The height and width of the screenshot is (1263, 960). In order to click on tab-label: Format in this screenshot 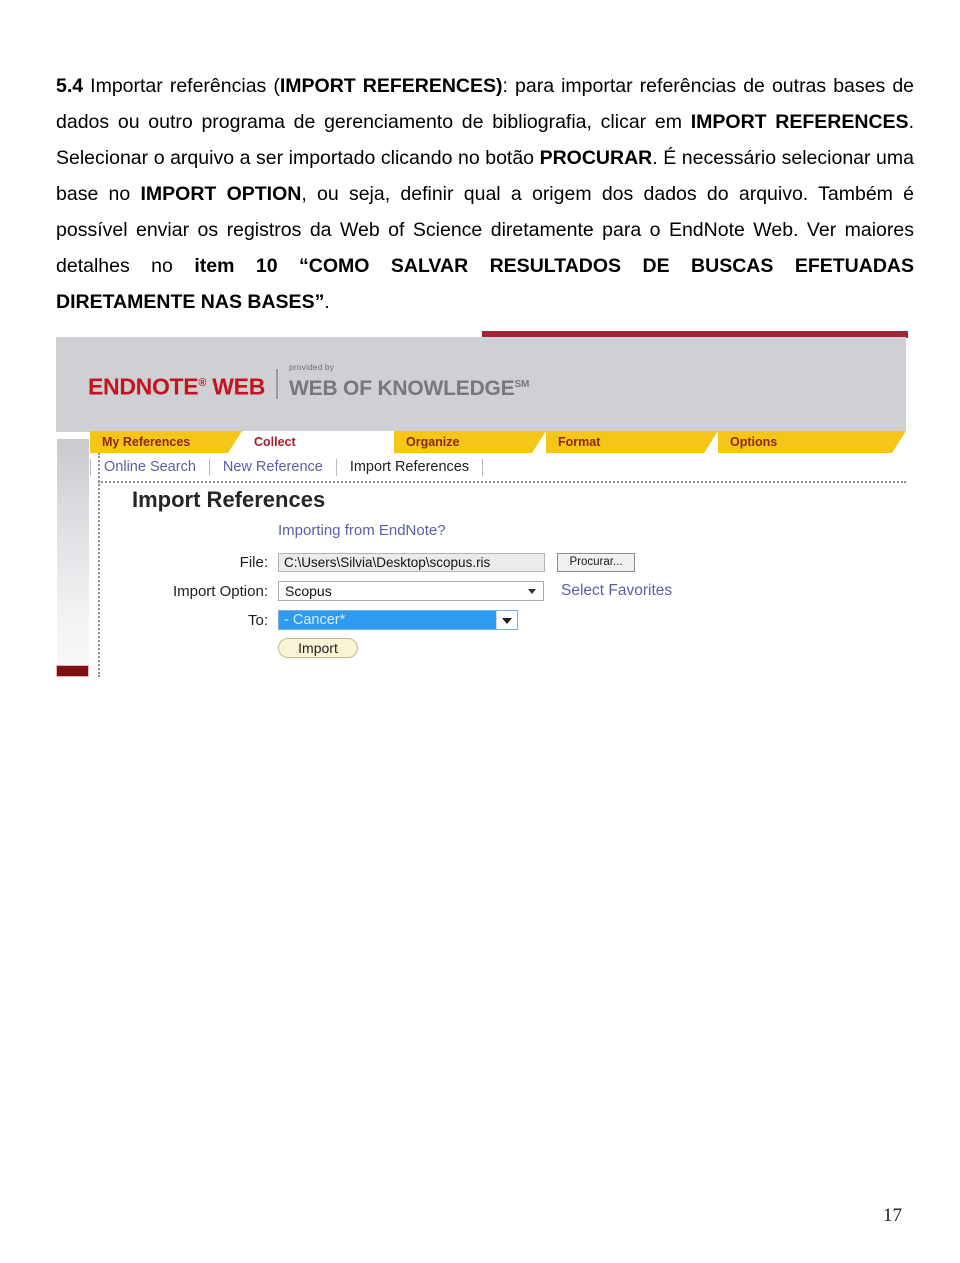, I will do `click(579, 442)`.